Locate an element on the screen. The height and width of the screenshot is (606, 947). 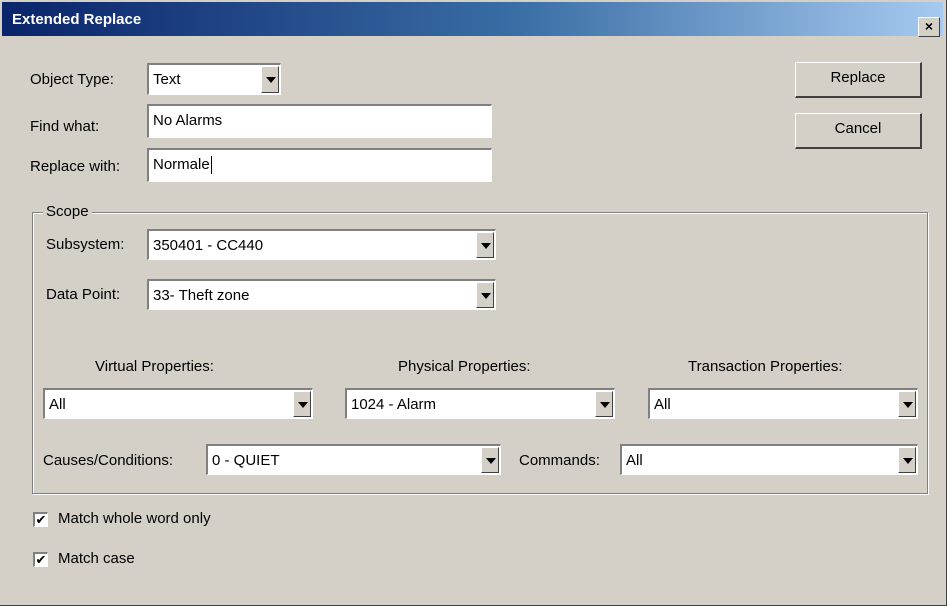
subsystem-label: Subsystem: is located at coordinates (85, 244).